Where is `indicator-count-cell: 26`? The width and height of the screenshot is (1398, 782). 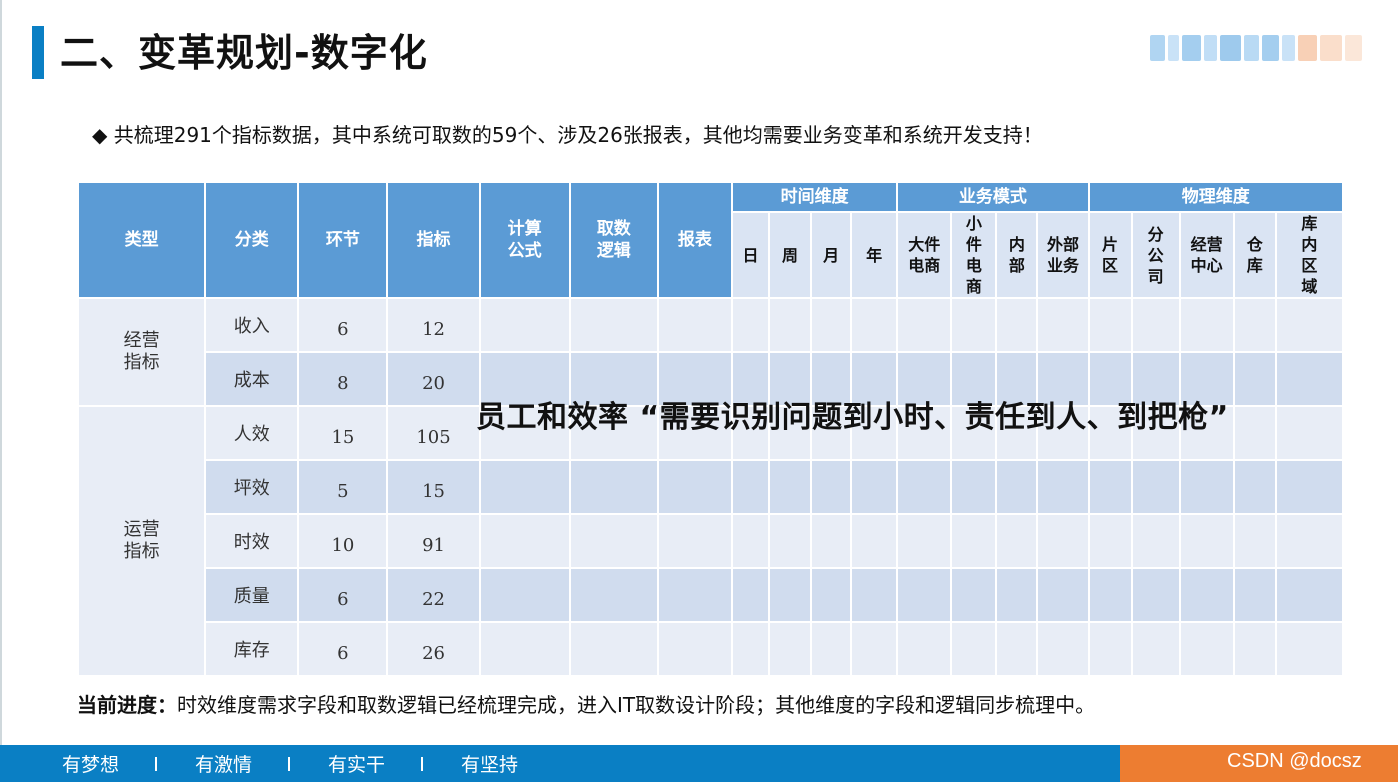 indicator-count-cell: 26 is located at coordinates (433, 649).